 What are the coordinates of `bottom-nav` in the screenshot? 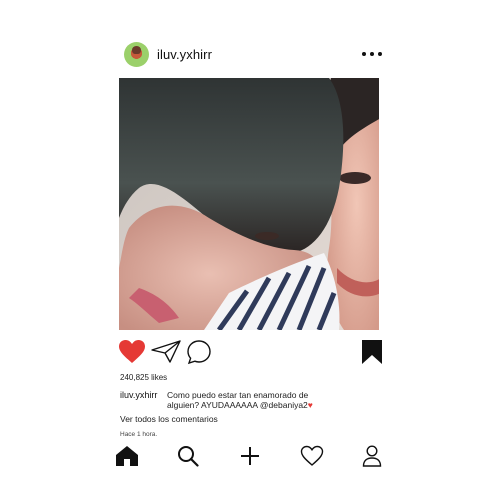 It's located at (249, 457).